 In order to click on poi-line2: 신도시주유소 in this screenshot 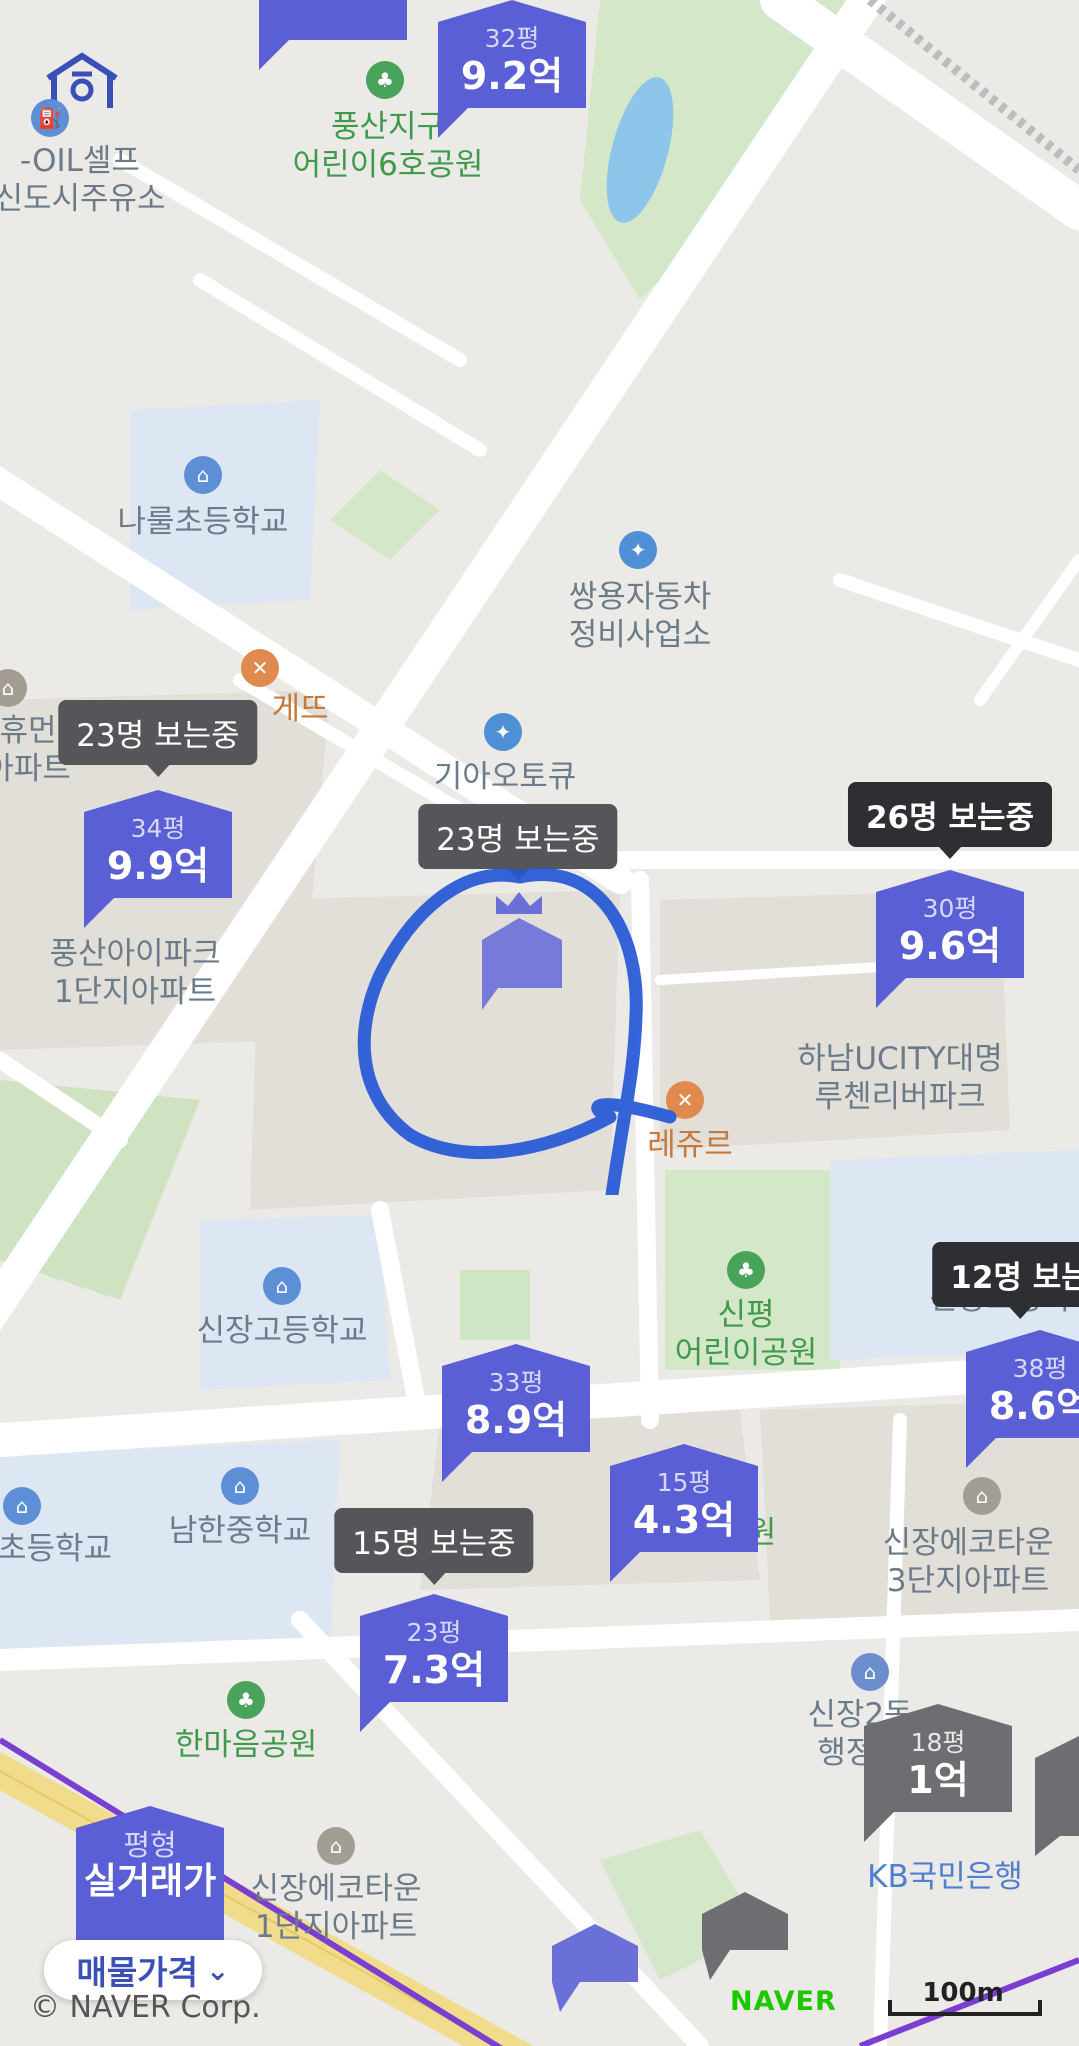, I will do `click(83, 199)`.